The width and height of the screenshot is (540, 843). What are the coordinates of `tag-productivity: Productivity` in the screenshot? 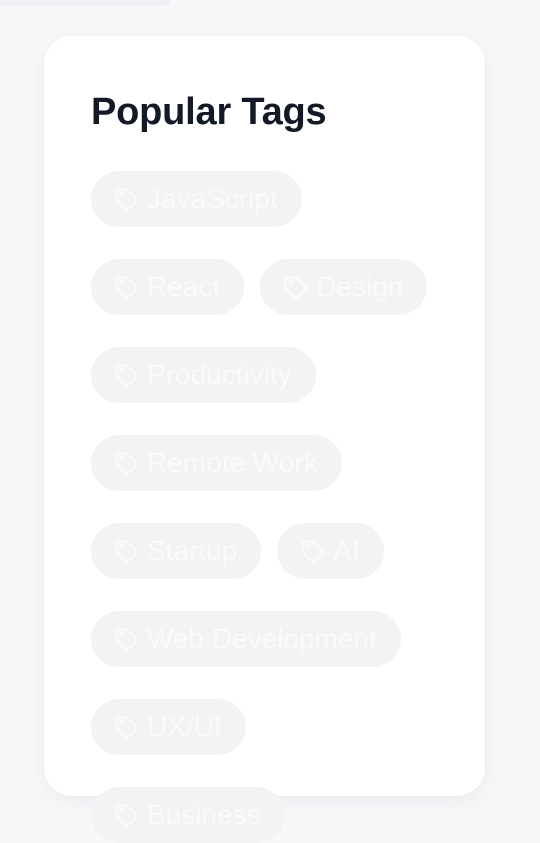 It's located at (203, 375).